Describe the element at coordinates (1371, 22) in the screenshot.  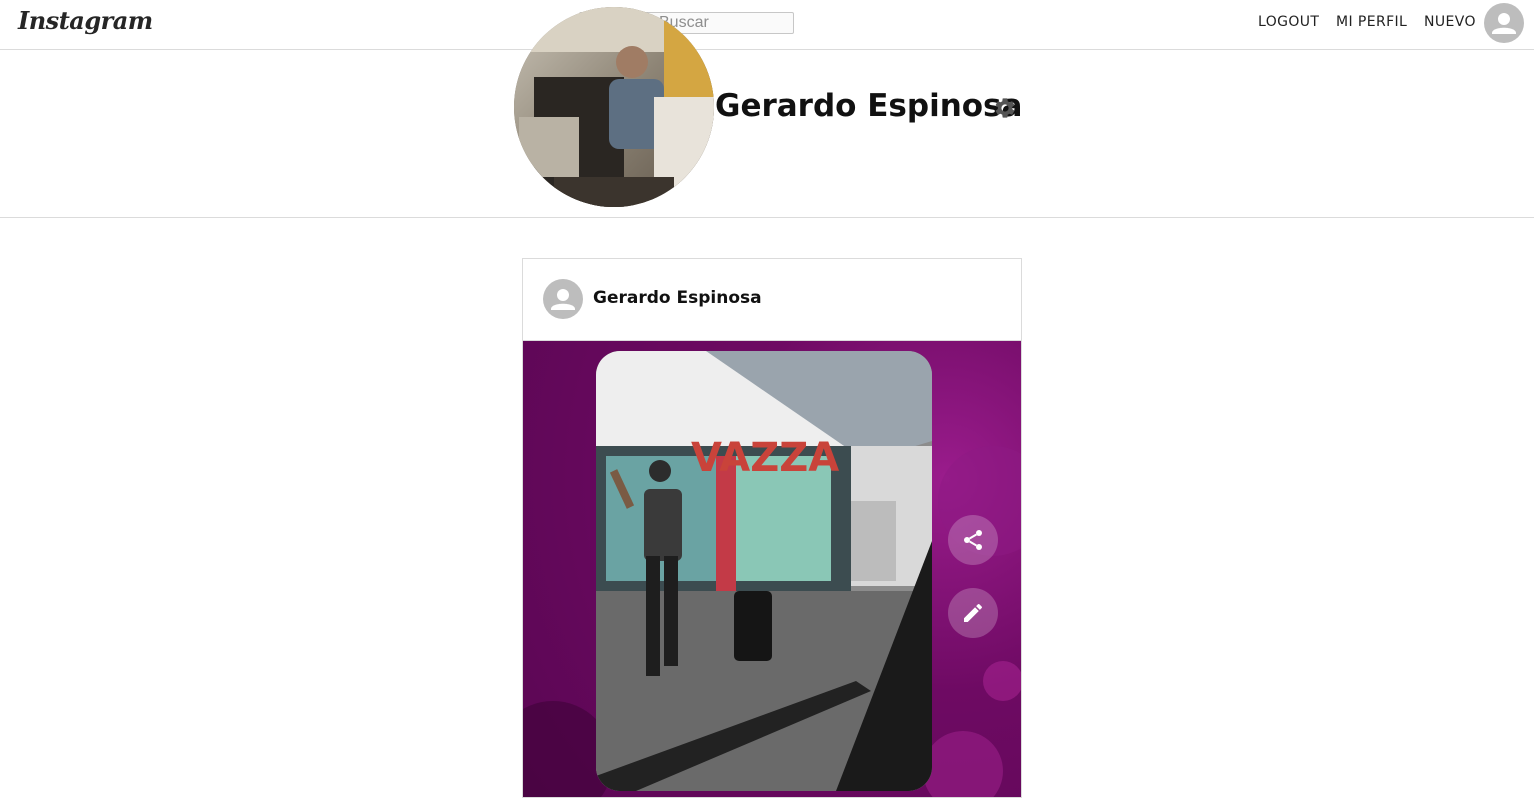
I see `my-profile-link: MI PERFIL` at that location.